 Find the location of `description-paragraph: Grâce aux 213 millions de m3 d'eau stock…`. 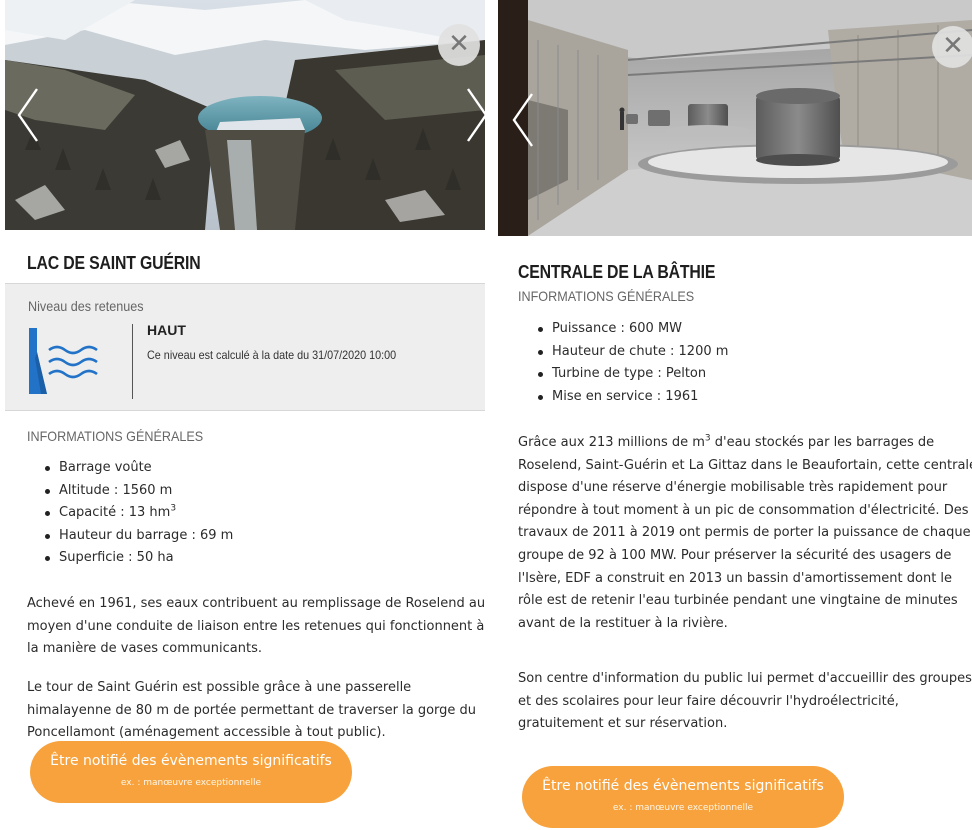

description-paragraph: Grâce aux 213 millions de m3 d'eau stock… is located at coordinates (745, 533).